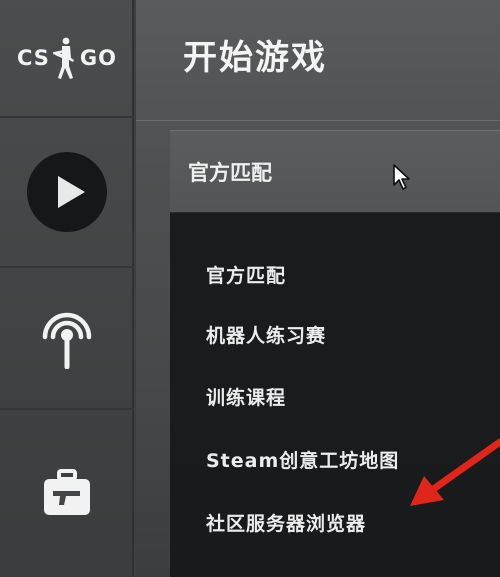 This screenshot has width=500, height=577. I want to click on logo-text-left: CS, so click(33, 58).